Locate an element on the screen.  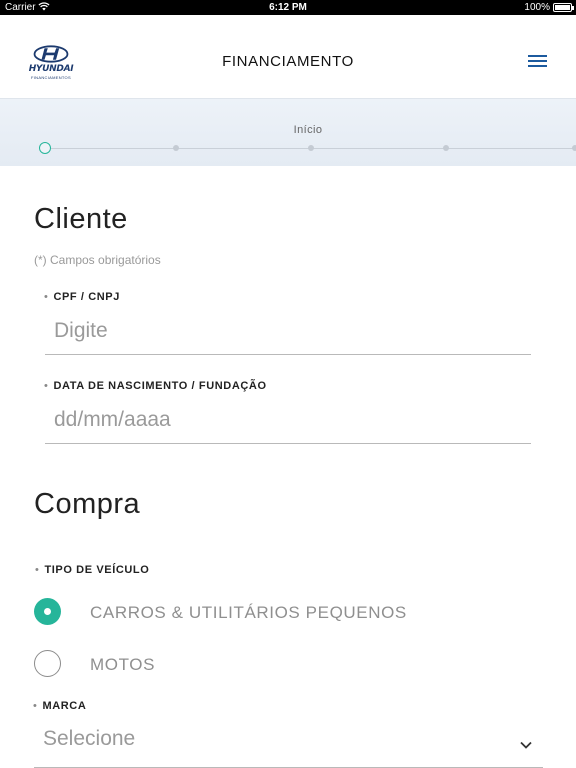
birth-date-label-text: DATA DE NASCIMENTO / FUNDAÇÃO is located at coordinates (160, 386).